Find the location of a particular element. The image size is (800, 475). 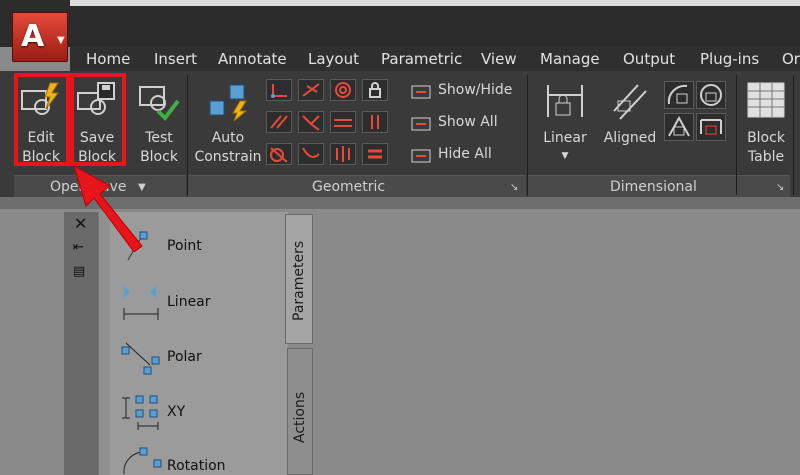

concentric-icon is located at coordinates (343, 90).